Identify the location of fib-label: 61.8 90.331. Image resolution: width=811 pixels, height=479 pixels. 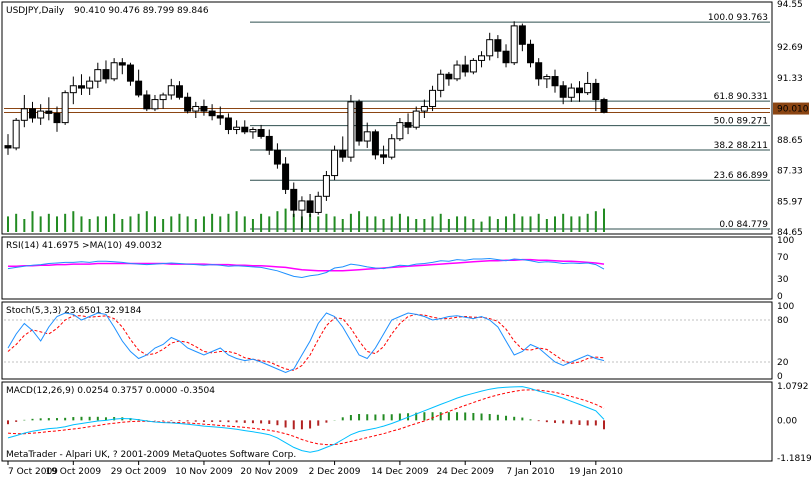
(741, 97).